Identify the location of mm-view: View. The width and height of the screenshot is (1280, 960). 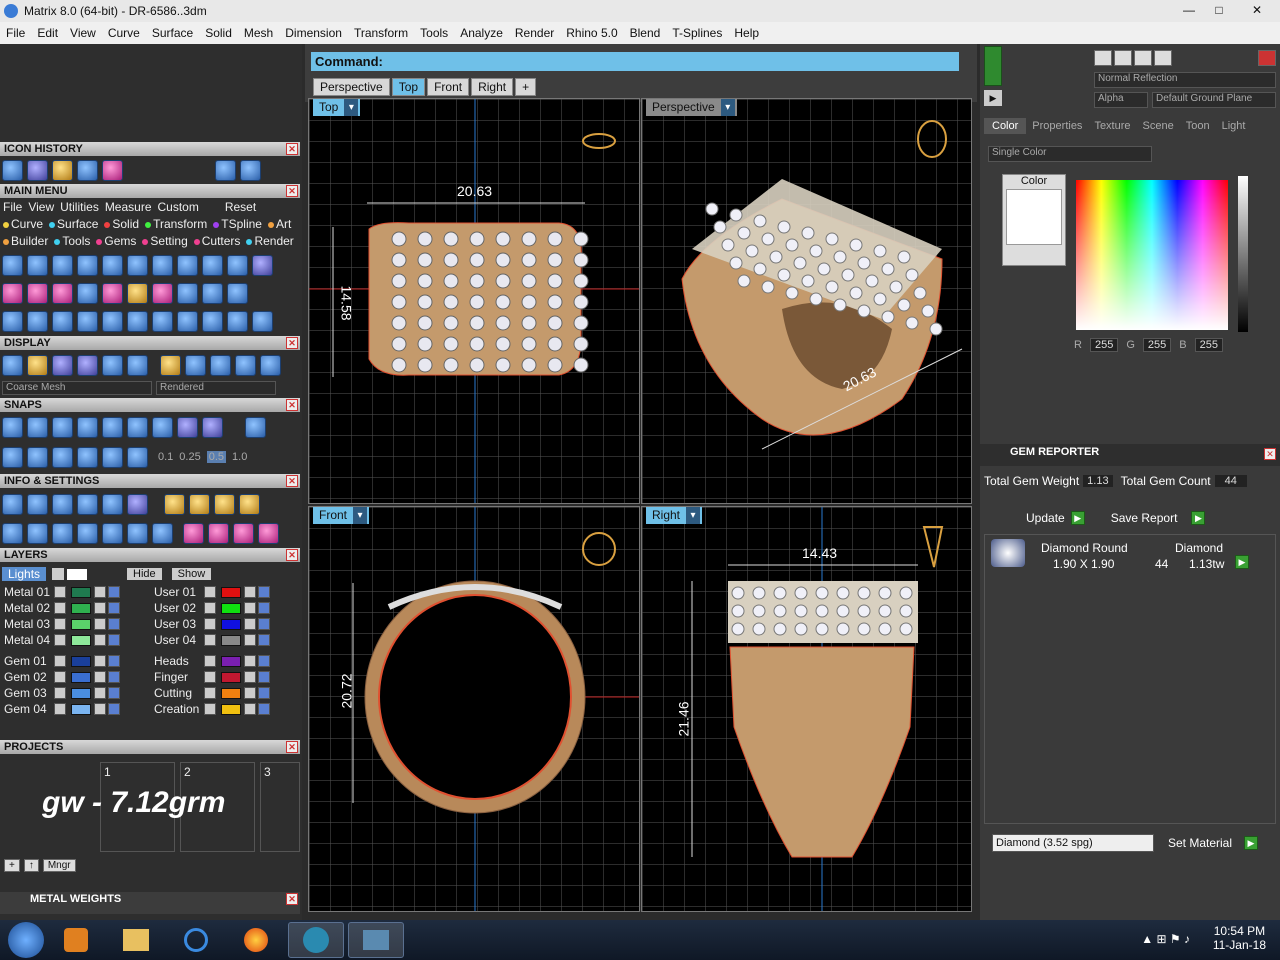
(41, 207).